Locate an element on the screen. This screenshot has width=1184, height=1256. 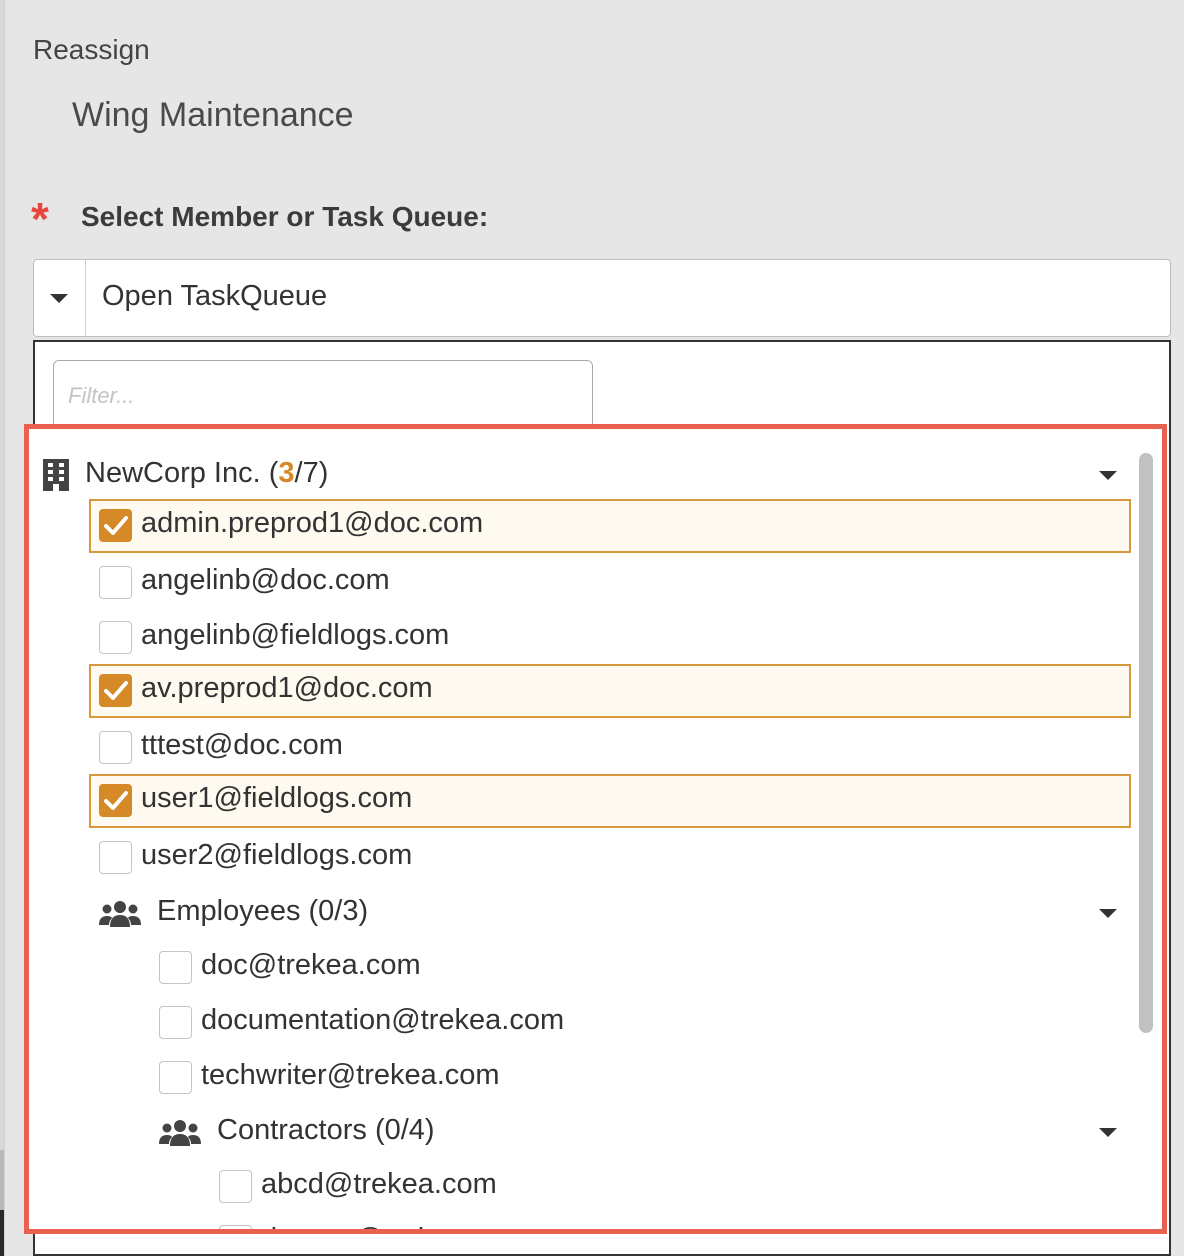
member-row: doc@trekea.com is located at coordinates (639, 968).